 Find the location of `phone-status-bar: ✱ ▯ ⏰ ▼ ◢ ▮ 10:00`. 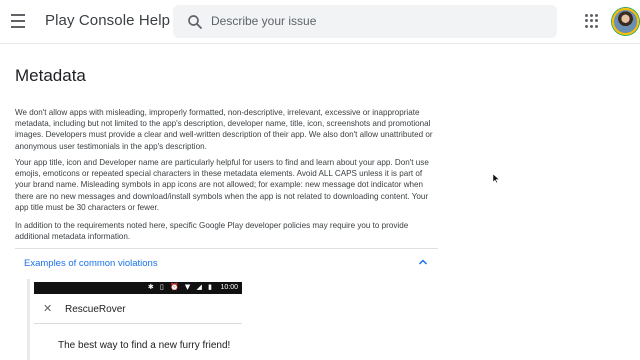

phone-status-bar: ✱ ▯ ⏰ ▼ ◢ ▮ 10:00 is located at coordinates (138, 288).